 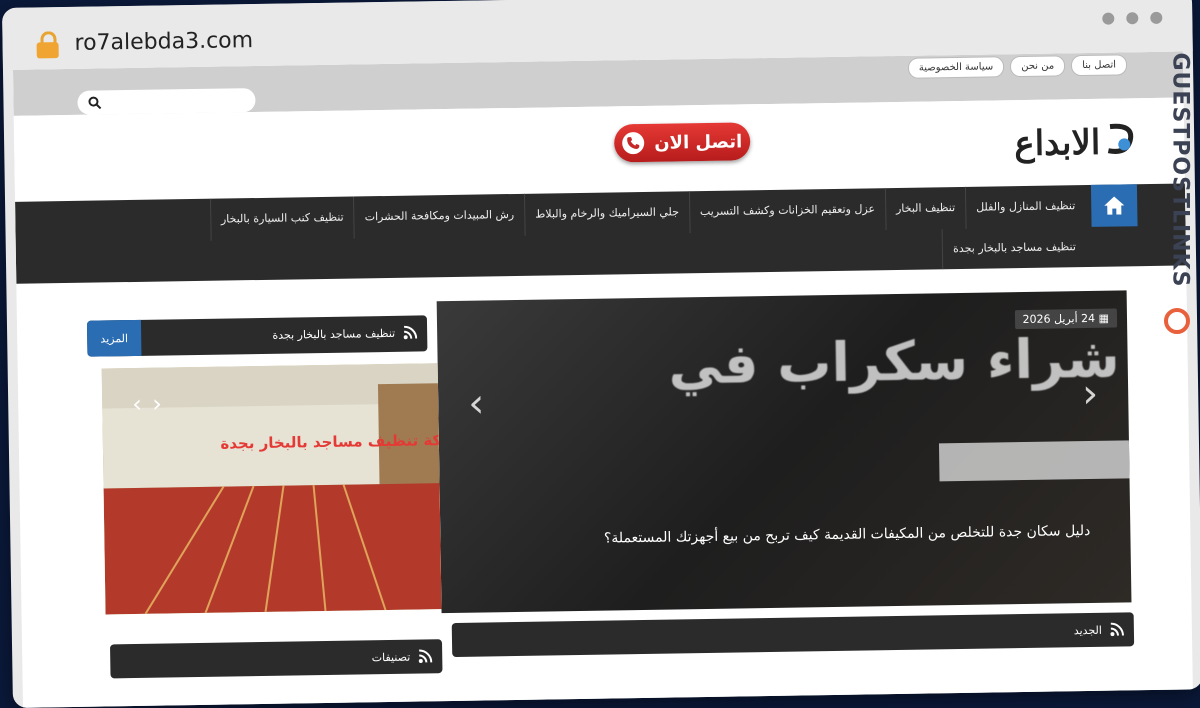 What do you see at coordinates (1038, 66) in the screenshot?
I see `top-link-about: من نحن` at bounding box center [1038, 66].